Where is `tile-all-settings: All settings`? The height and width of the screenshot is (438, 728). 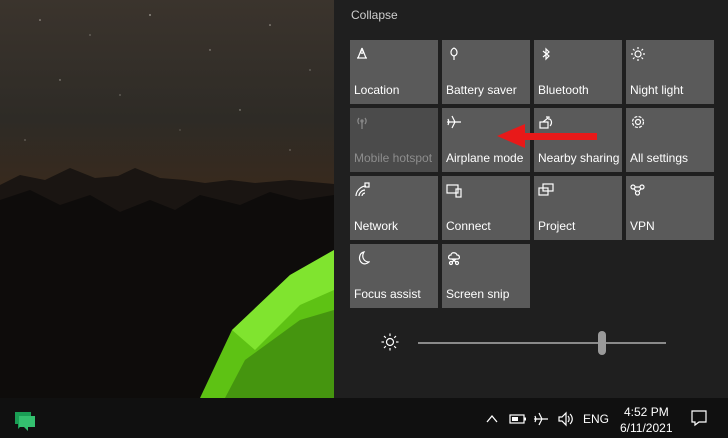 tile-all-settings: All settings is located at coordinates (670, 140).